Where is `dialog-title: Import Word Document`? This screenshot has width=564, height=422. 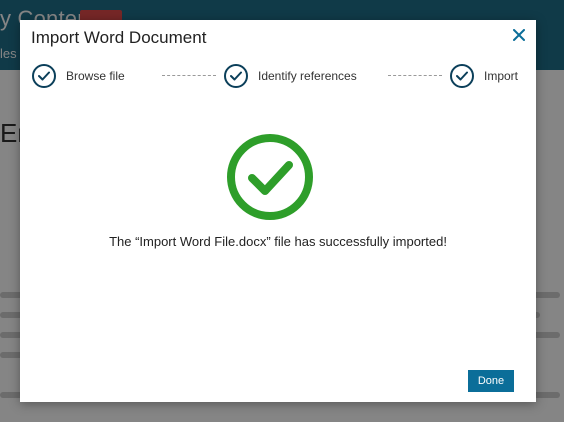 dialog-title: Import Word Document is located at coordinates (119, 37).